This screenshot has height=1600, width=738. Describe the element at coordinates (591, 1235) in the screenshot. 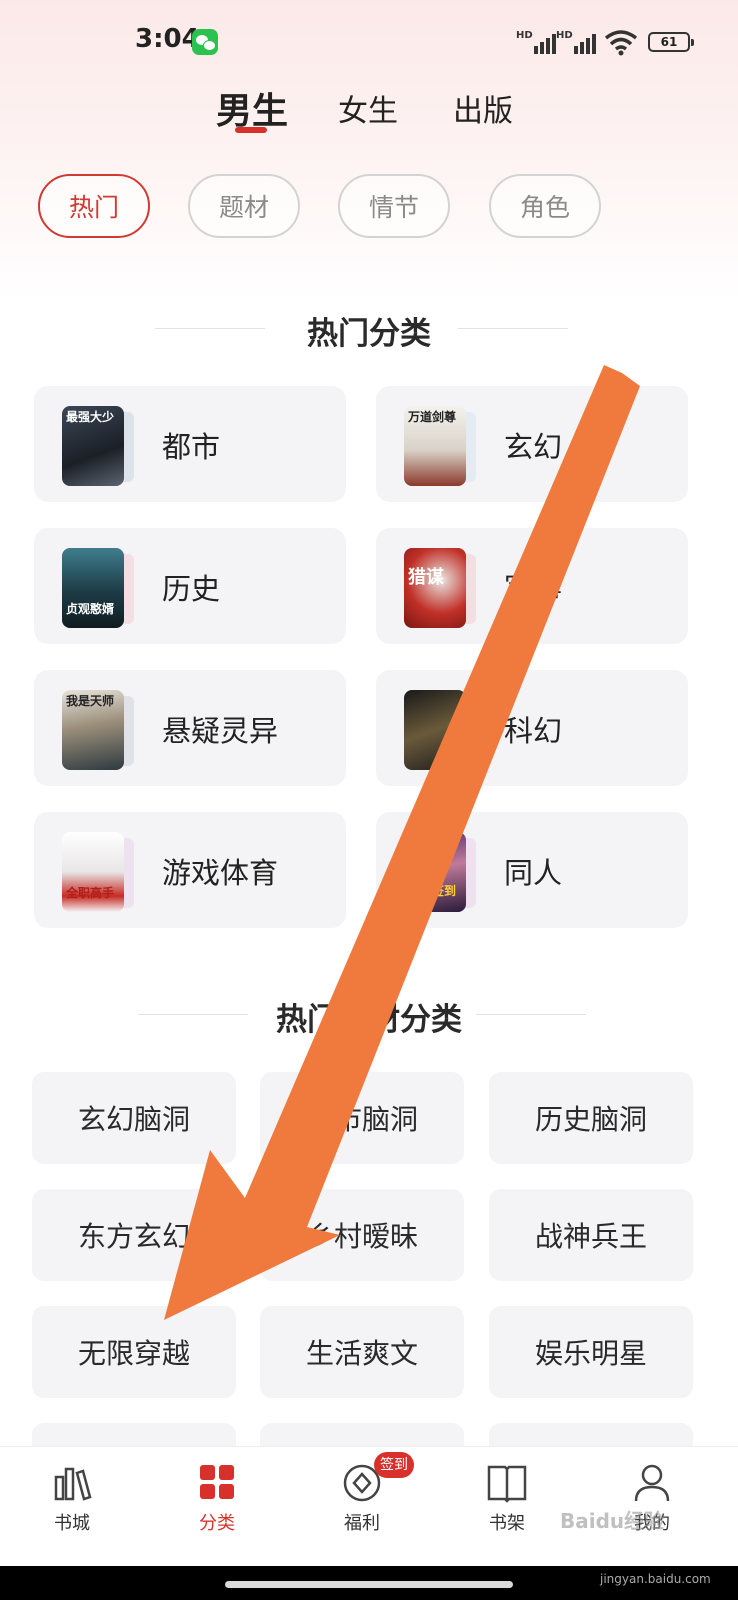

I see `genre-button: 战神兵王` at that location.